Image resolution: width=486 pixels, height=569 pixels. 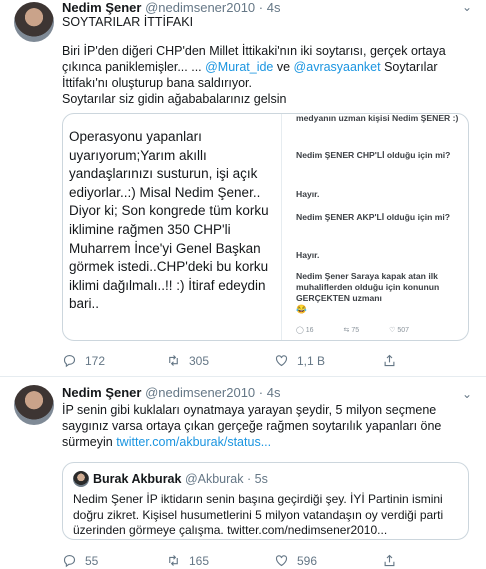 I want to click on quoted-avatar, so click(x=81, y=479).